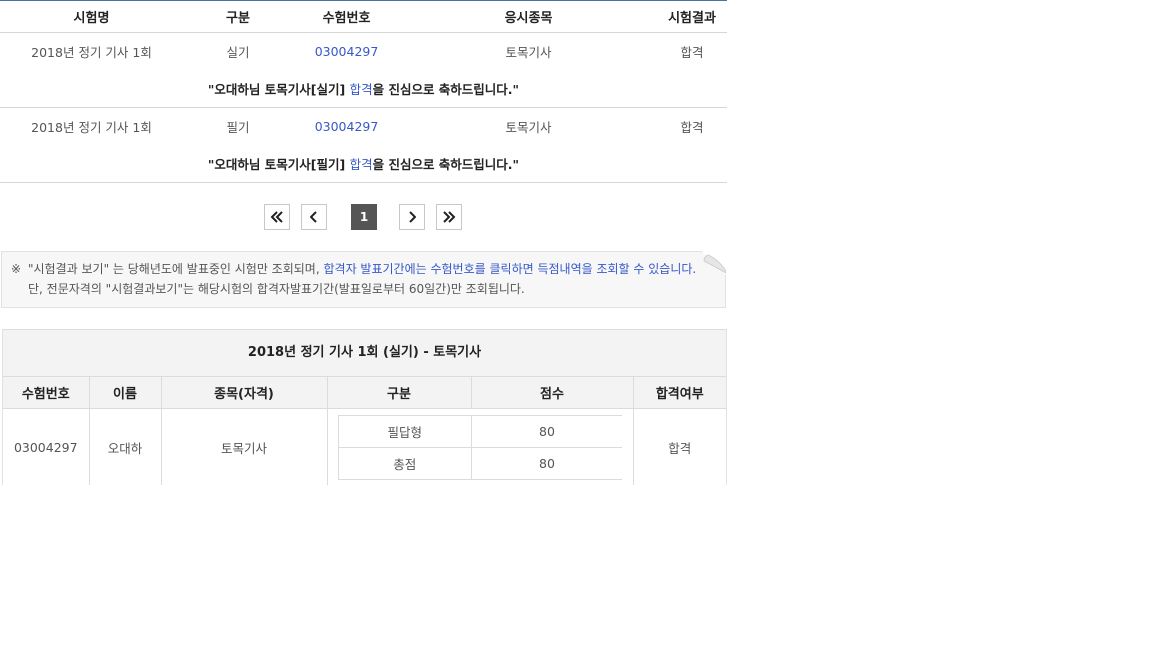  What do you see at coordinates (16, 269) in the screenshot?
I see `notice-mark: ※` at bounding box center [16, 269].